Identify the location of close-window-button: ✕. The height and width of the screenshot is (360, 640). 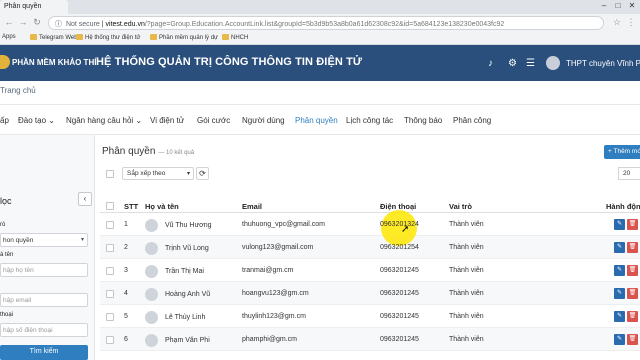
(632, 5).